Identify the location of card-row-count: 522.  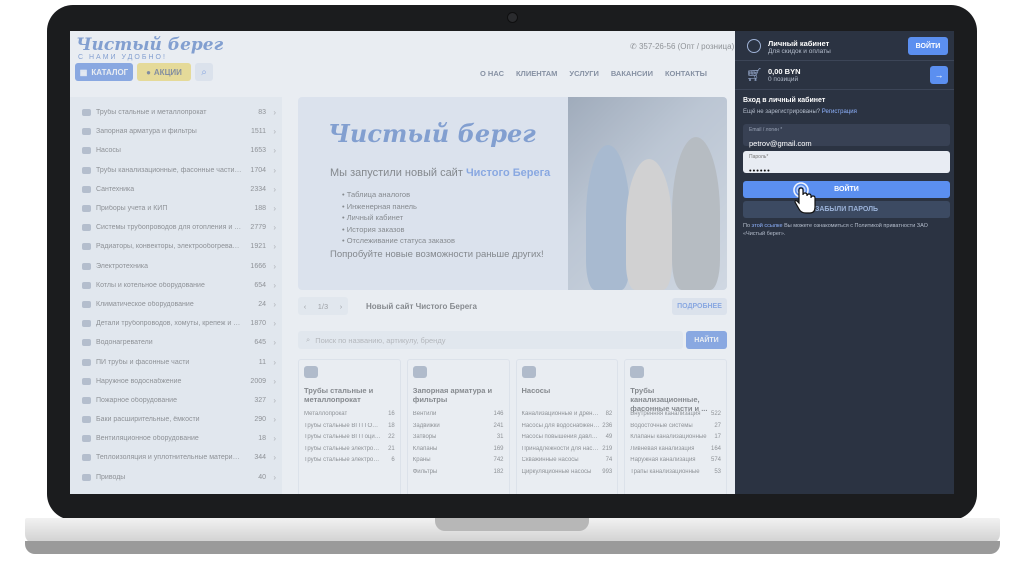
(715, 414).